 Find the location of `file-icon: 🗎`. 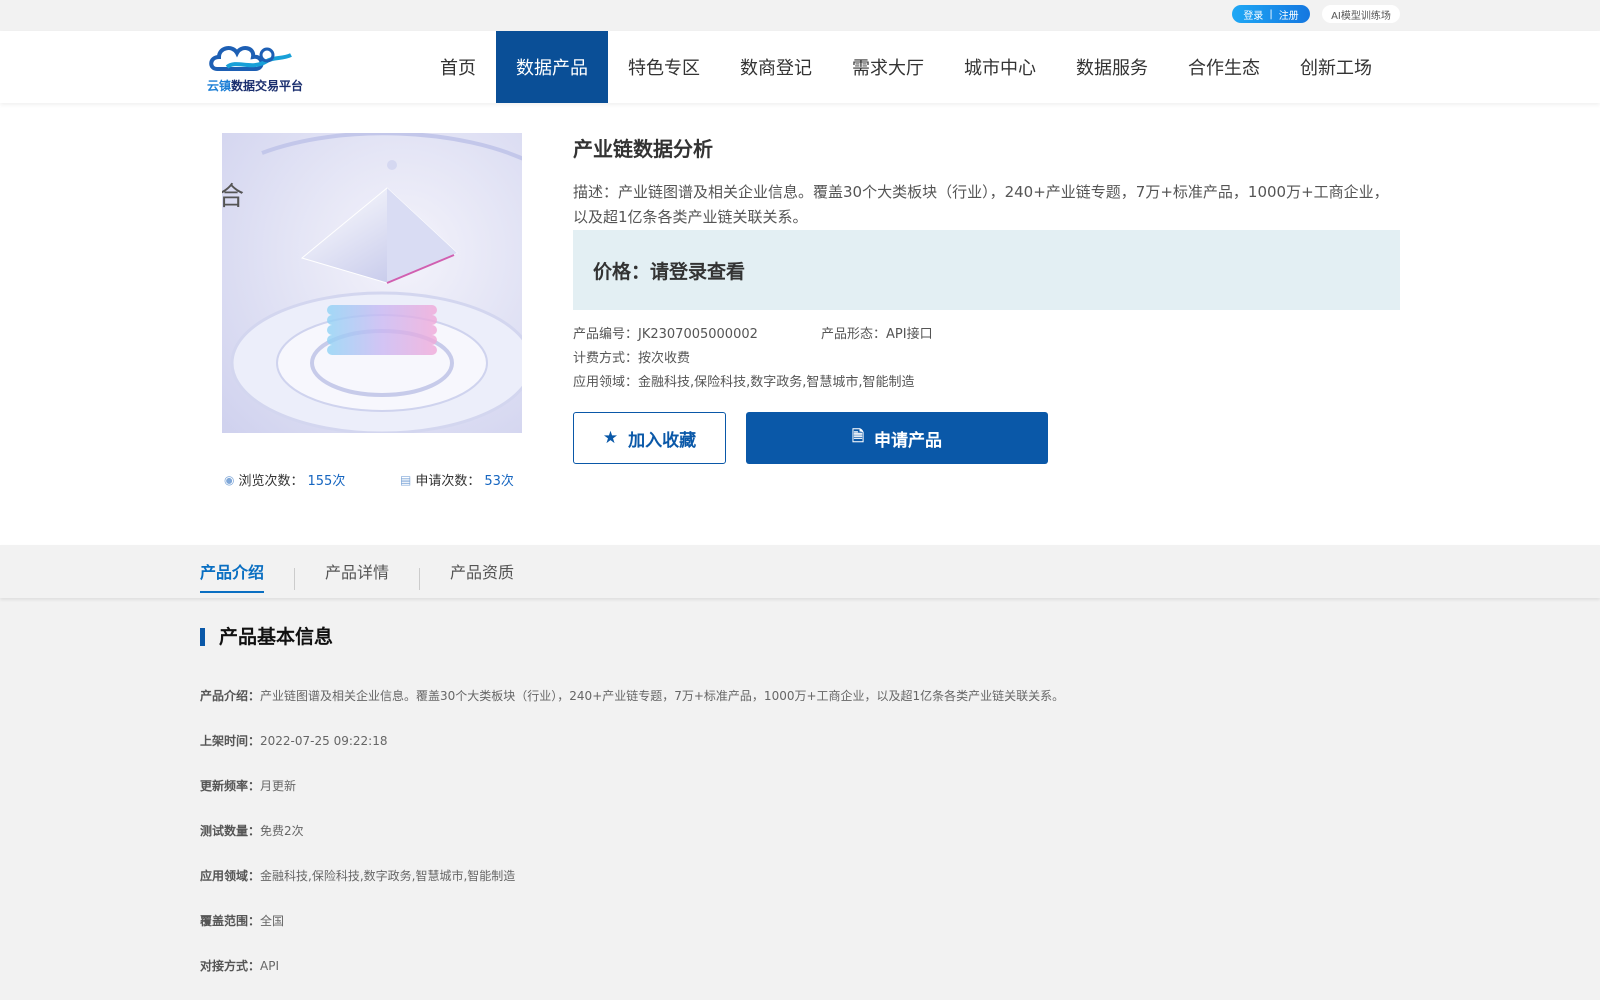

file-icon: 🗎 is located at coordinates (858, 435).